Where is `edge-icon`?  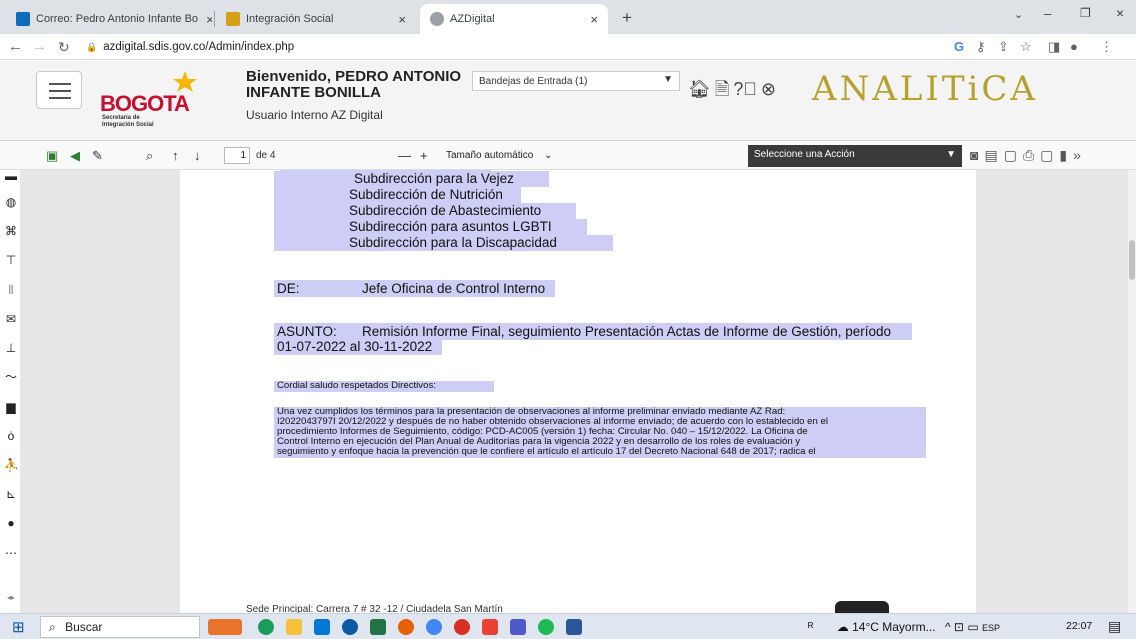
edge-icon is located at coordinates (350, 627).